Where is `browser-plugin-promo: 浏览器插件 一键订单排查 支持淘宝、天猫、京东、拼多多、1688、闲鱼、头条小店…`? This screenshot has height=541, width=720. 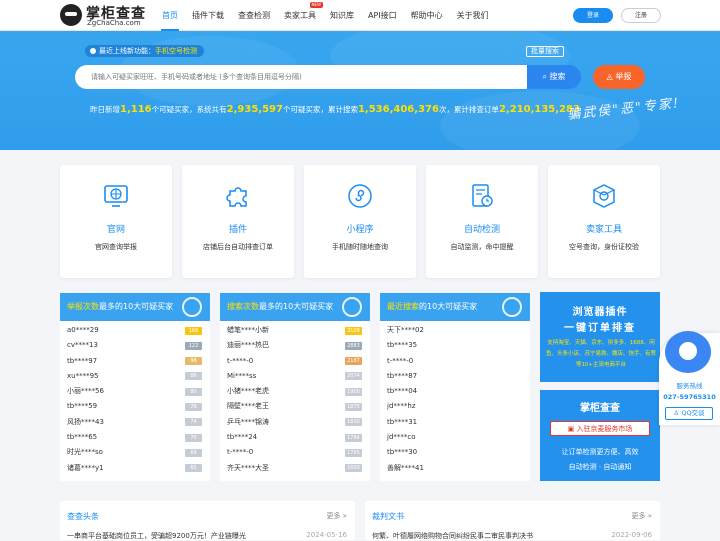
browser-plugin-promo: 浏览器插件 一键订单排查 支持淘宝、天猫、京东、拼多多、1688、闲鱼、头条小店… is located at coordinates (600, 337).